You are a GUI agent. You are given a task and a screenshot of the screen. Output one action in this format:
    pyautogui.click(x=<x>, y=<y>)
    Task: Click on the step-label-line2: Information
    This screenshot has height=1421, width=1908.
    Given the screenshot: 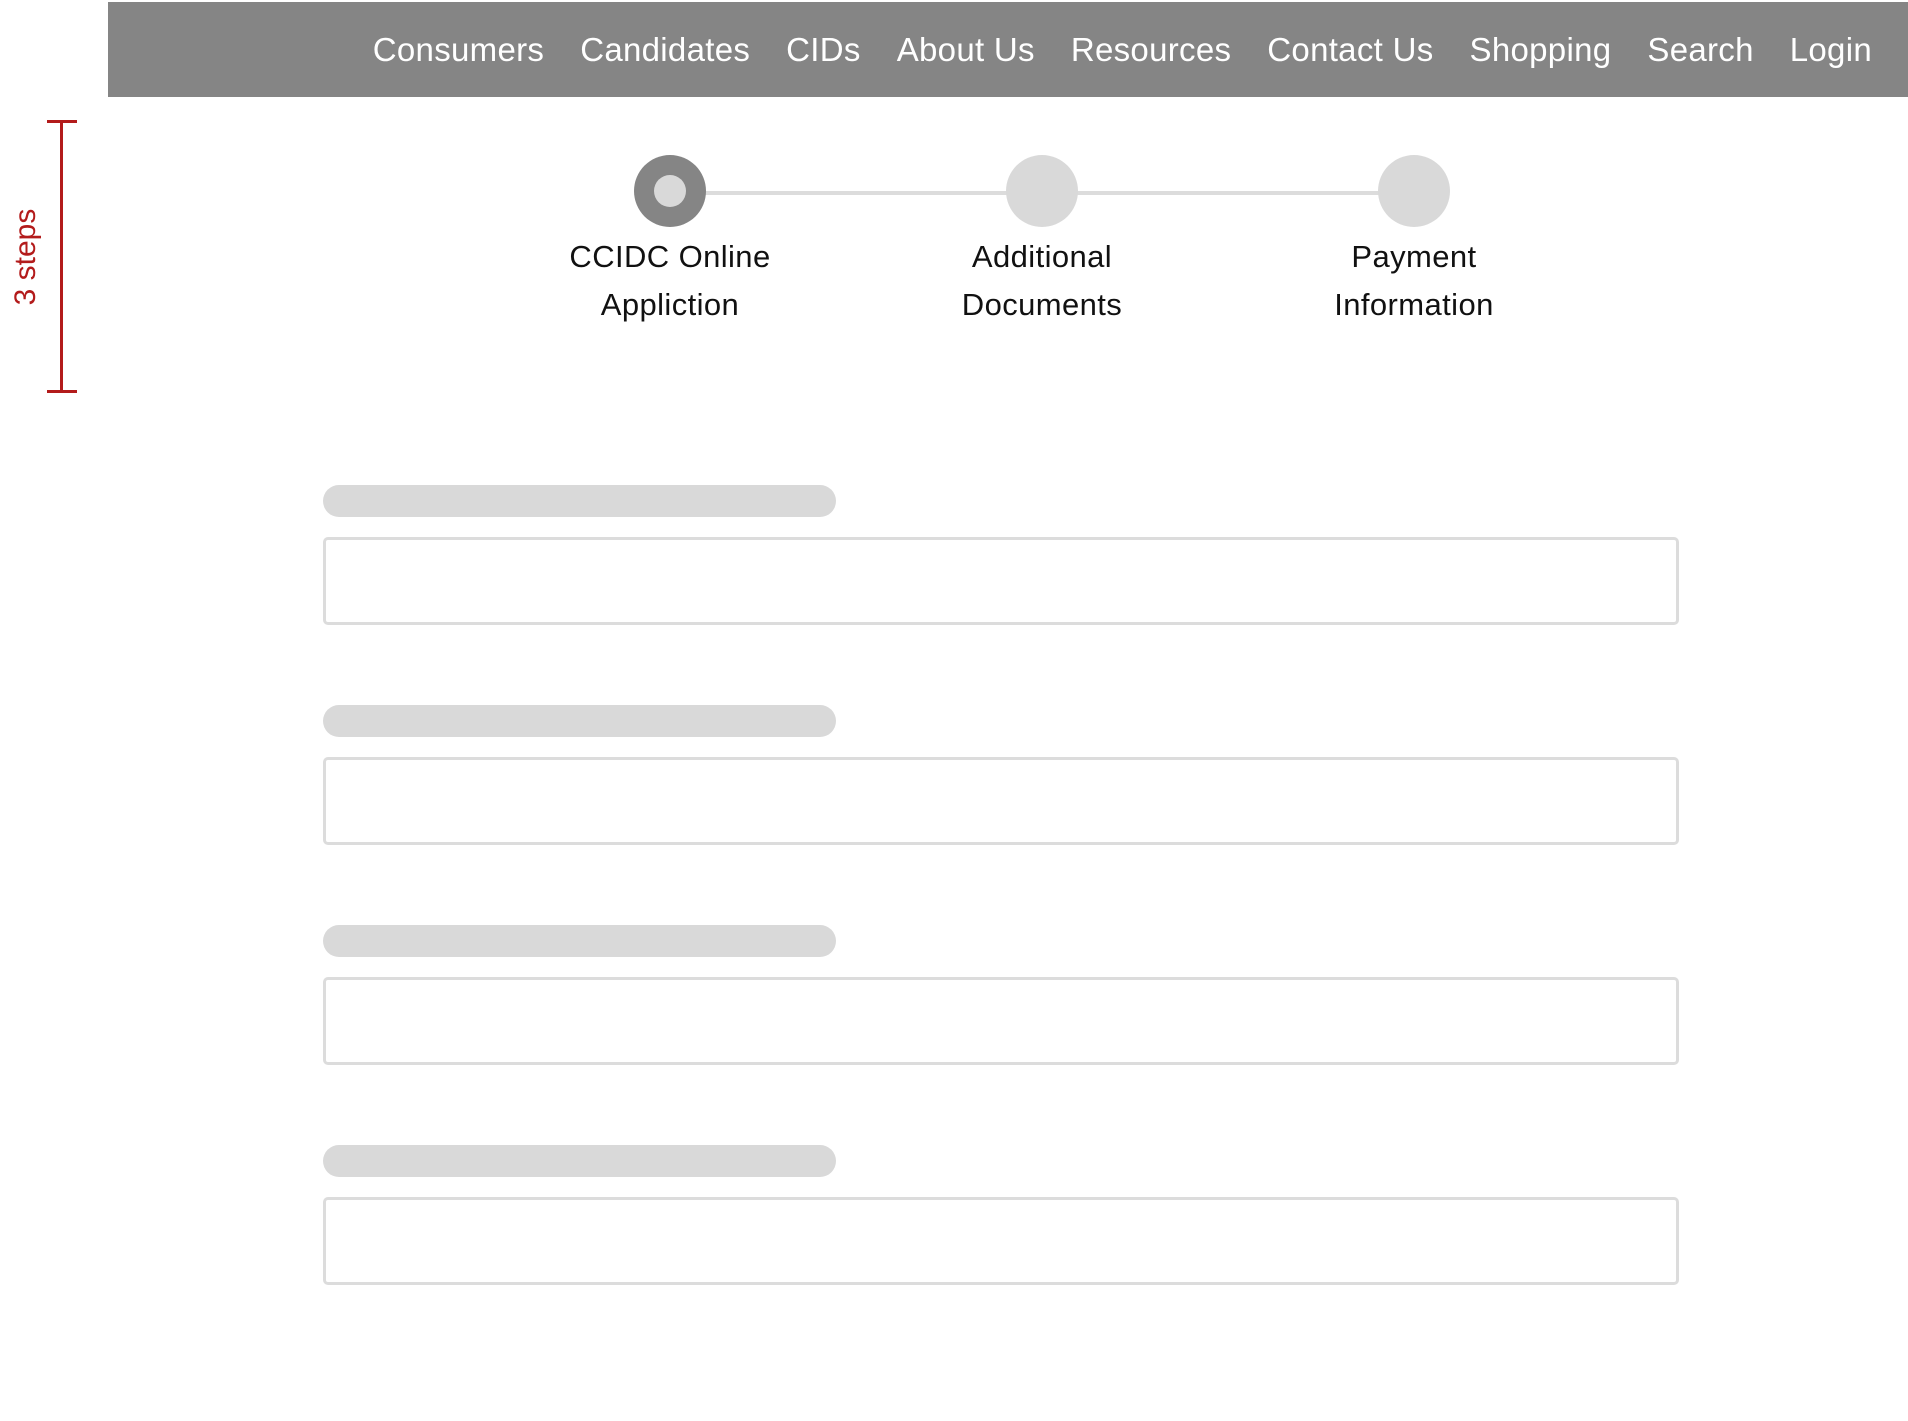 What is the action you would take?
    pyautogui.click(x=1414, y=304)
    